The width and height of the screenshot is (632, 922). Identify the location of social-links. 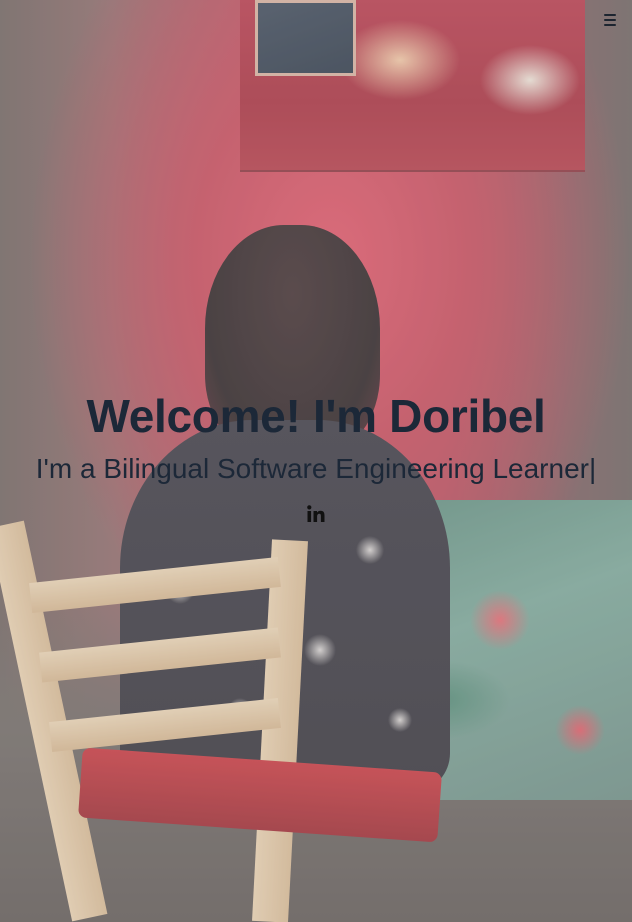
(316, 514).